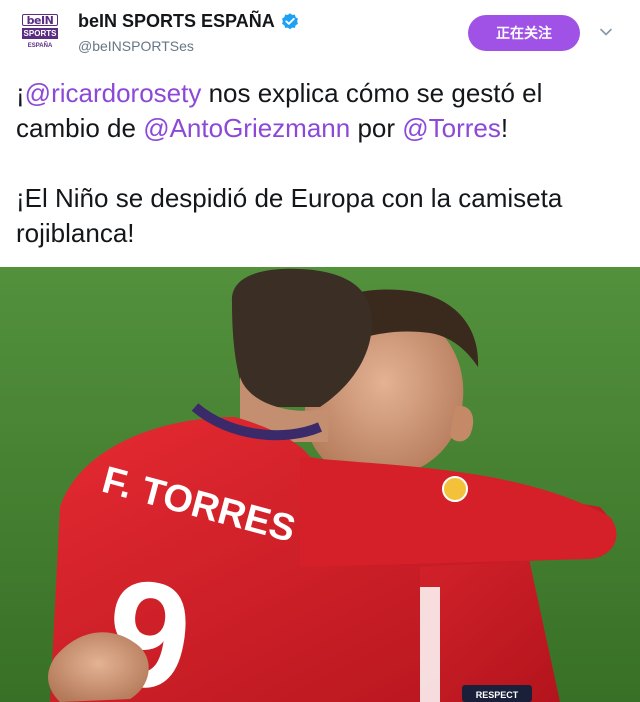 The width and height of the screenshot is (640, 702). What do you see at coordinates (40, 46) in the screenshot?
I see `logo-espana-text: ESPAÑA` at bounding box center [40, 46].